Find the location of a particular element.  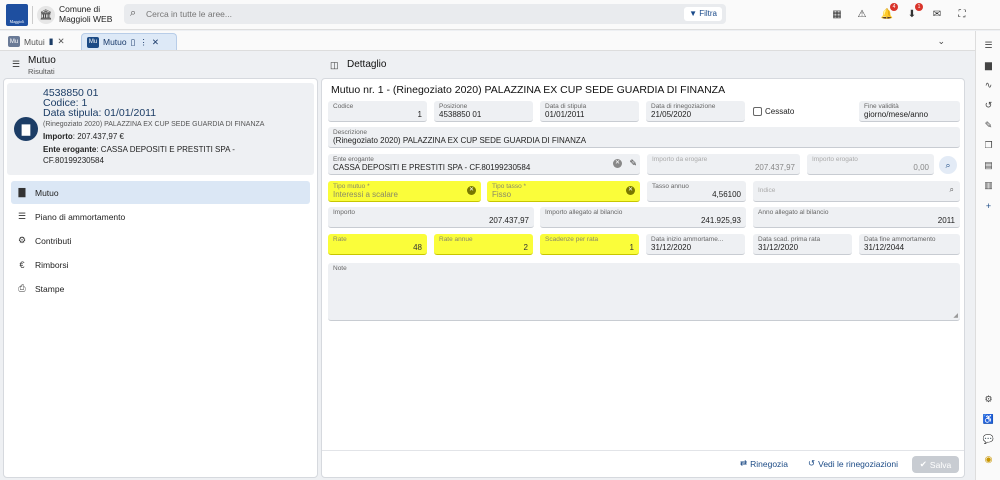

chart-icon: ∿ is located at coordinates (988, 85).